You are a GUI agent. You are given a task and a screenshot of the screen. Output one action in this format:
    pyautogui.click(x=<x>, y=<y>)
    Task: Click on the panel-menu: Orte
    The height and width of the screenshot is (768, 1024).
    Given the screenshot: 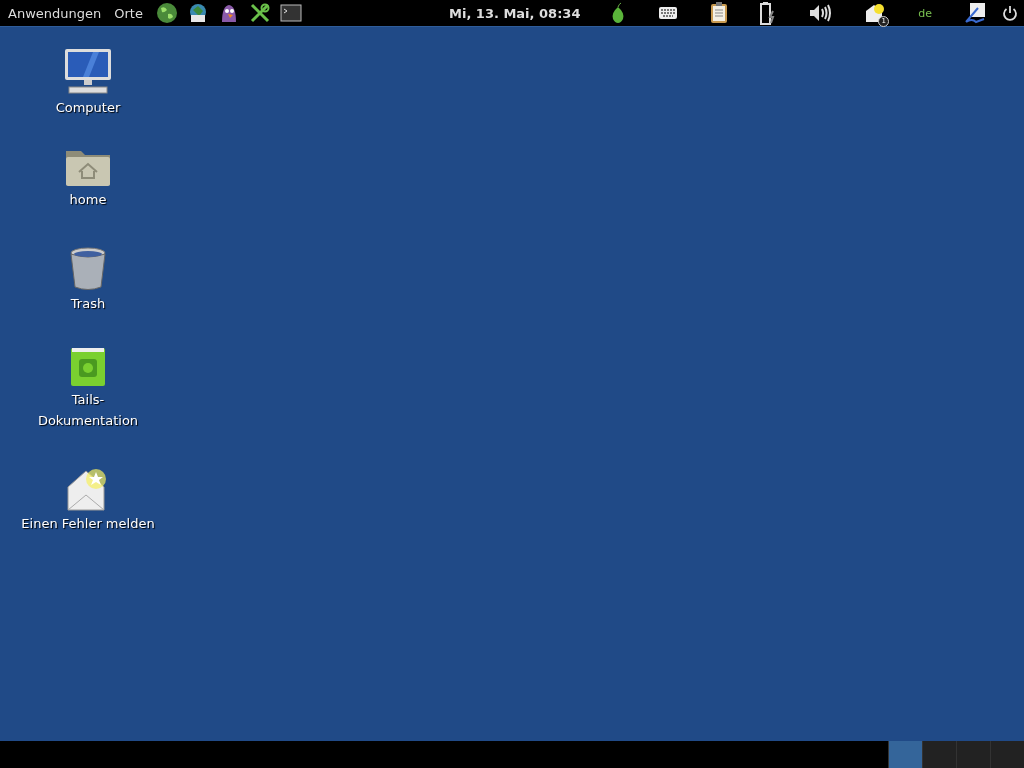 What is the action you would take?
    pyautogui.click(x=128, y=13)
    